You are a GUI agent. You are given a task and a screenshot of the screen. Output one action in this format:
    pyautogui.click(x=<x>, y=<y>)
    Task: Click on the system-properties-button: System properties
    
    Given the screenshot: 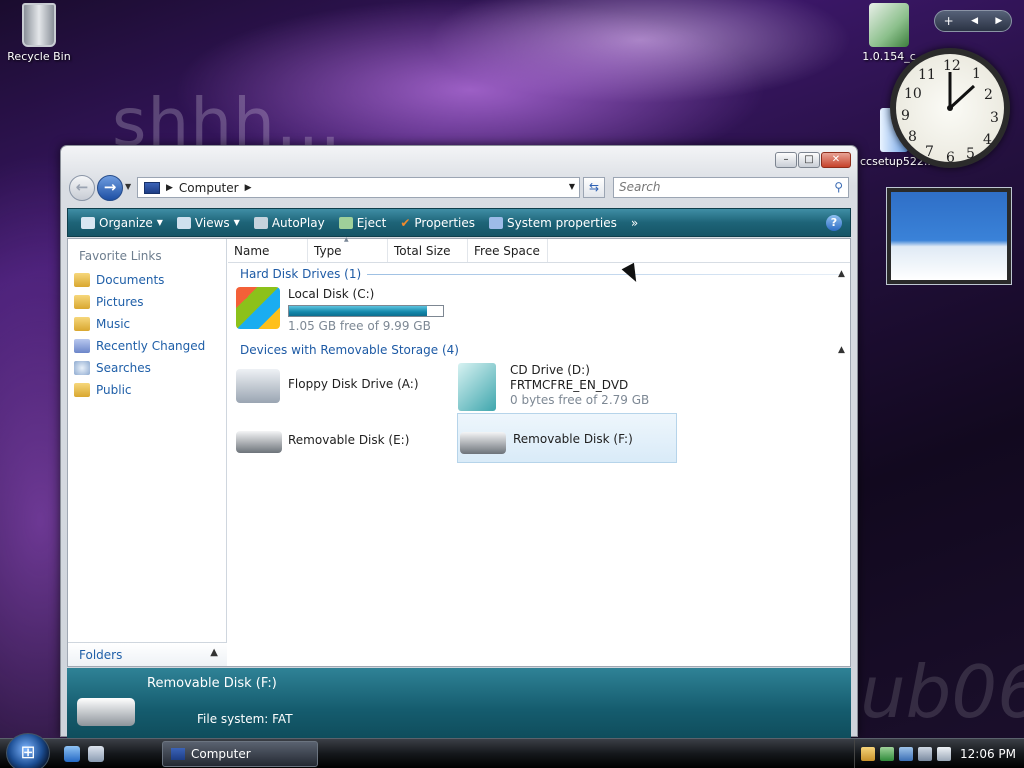 What is the action you would take?
    pyautogui.click(x=553, y=222)
    